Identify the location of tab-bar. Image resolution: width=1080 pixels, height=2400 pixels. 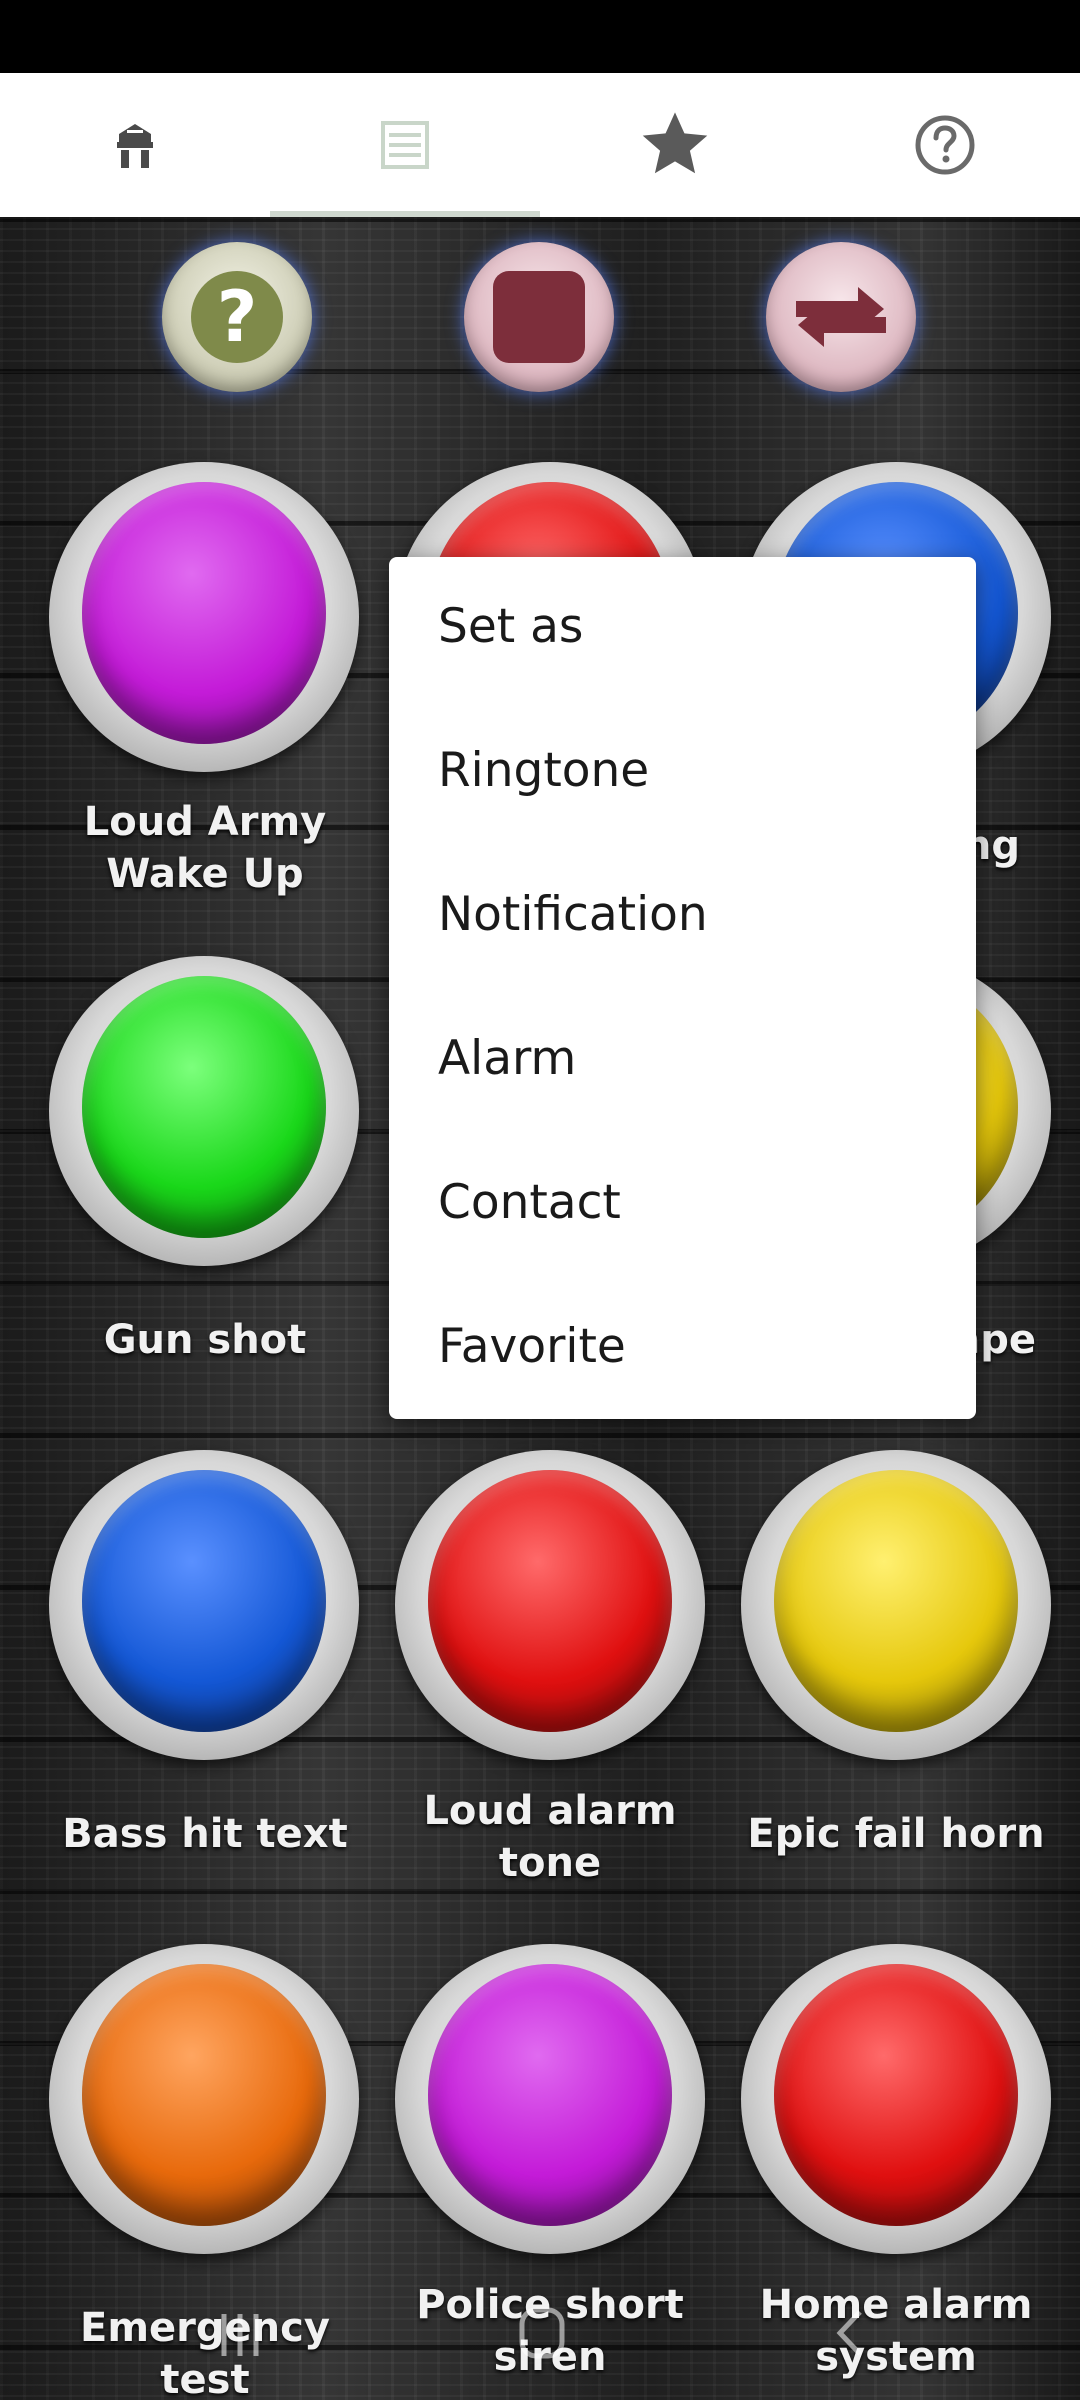
(540, 145).